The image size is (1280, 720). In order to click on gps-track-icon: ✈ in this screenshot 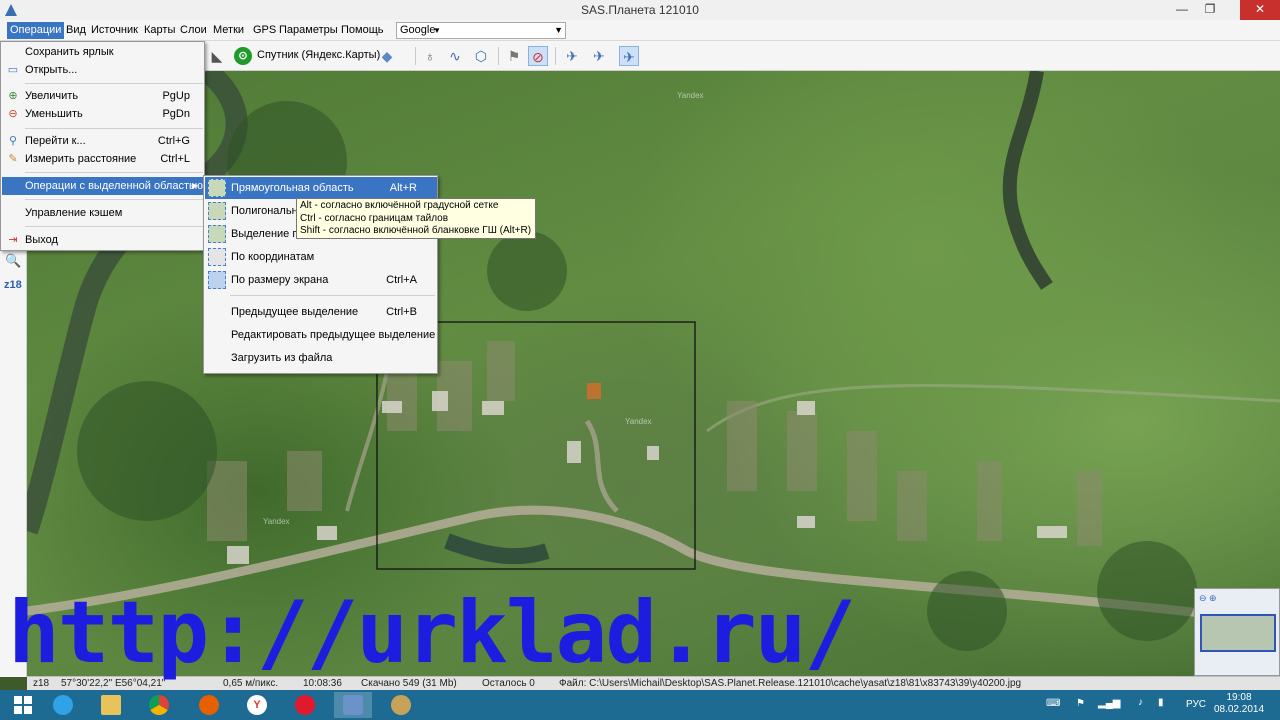, I will do `click(599, 56)`.